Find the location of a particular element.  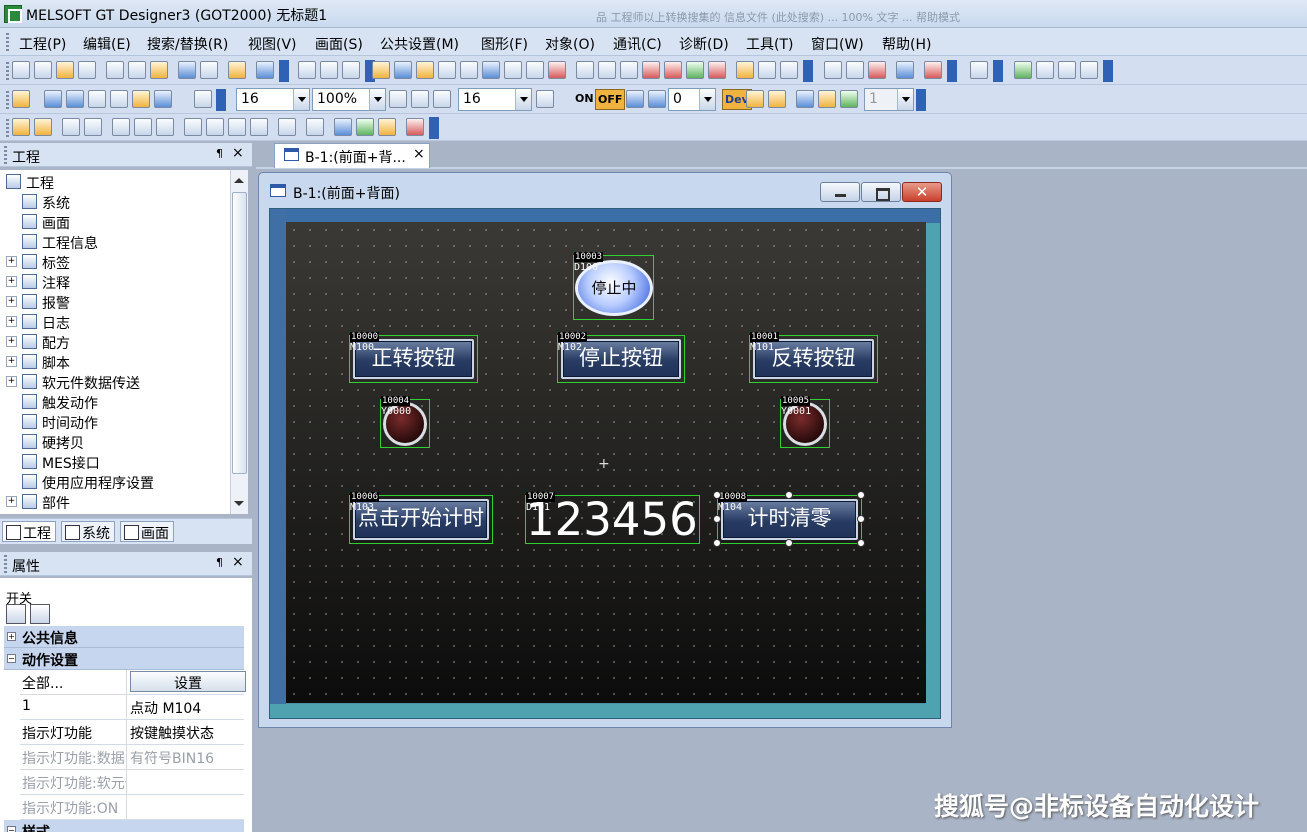

zoom-select: 100% is located at coordinates (349, 99).